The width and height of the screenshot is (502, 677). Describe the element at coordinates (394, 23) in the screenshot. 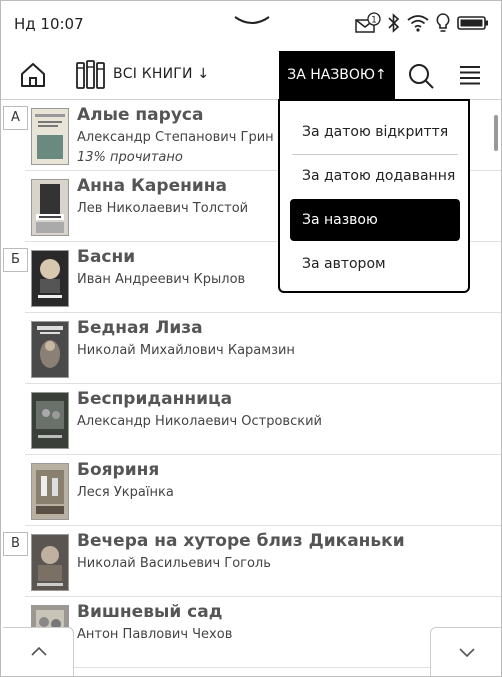

I see `bluetooth-icon` at that location.